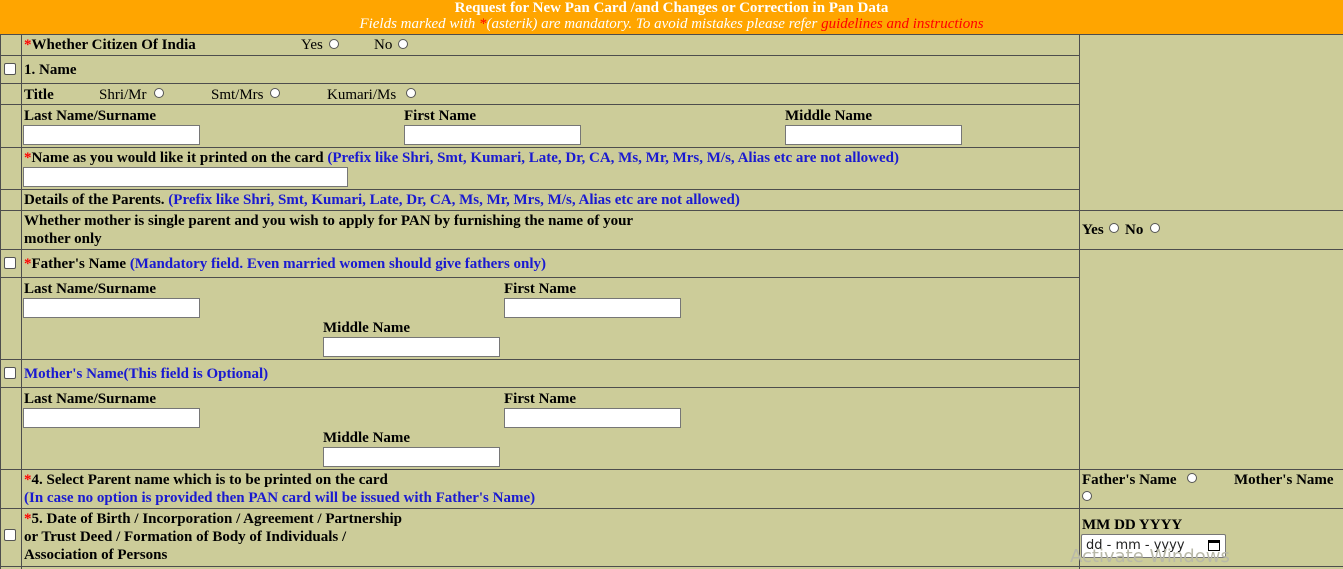 The width and height of the screenshot is (1343, 569). Describe the element at coordinates (1093, 230) in the screenshot. I see `single-parent-yes-label: Yes` at that location.